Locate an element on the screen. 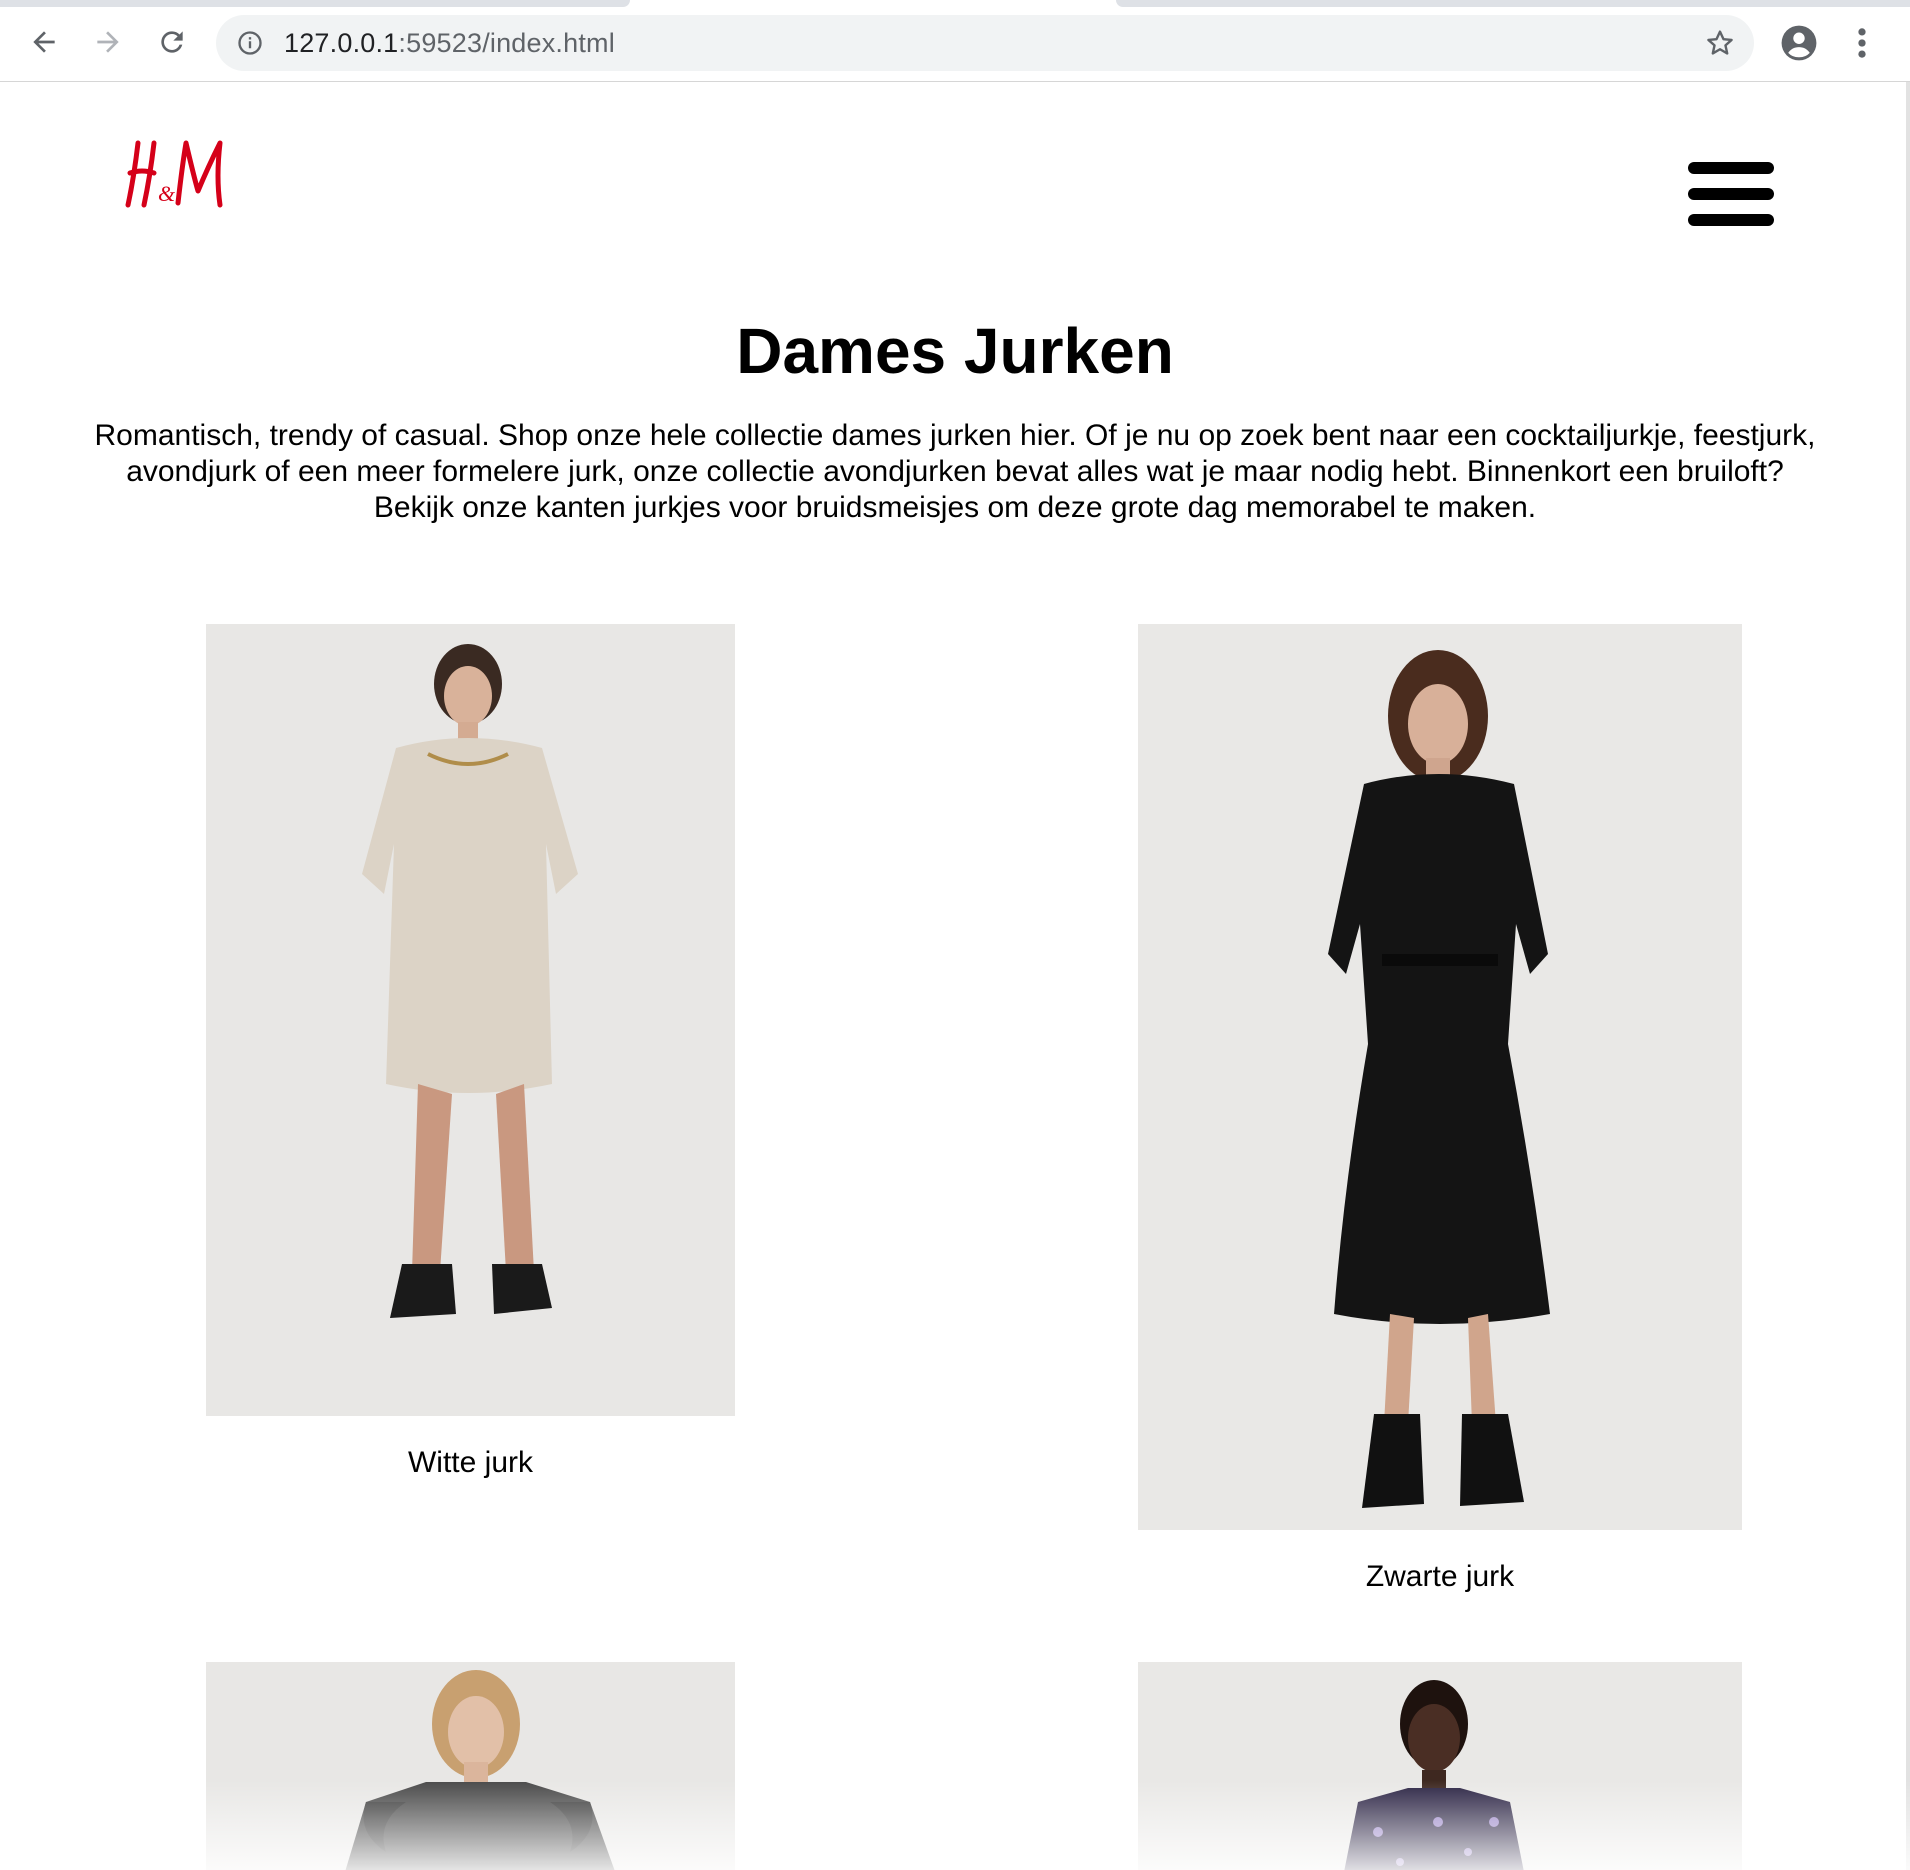 The width and height of the screenshot is (1910, 1870). hamburger-menu-icon is located at coordinates (1731, 194).